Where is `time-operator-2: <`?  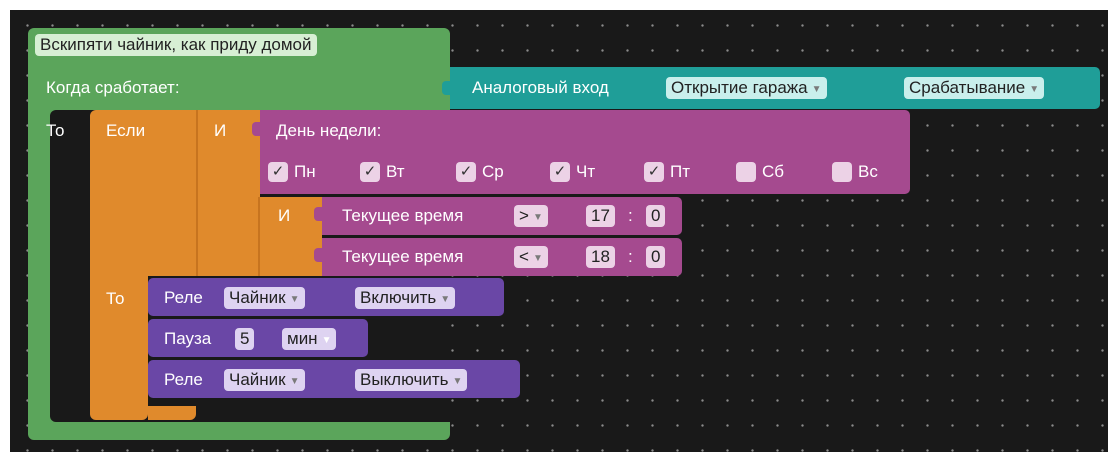 time-operator-2: < is located at coordinates (524, 256).